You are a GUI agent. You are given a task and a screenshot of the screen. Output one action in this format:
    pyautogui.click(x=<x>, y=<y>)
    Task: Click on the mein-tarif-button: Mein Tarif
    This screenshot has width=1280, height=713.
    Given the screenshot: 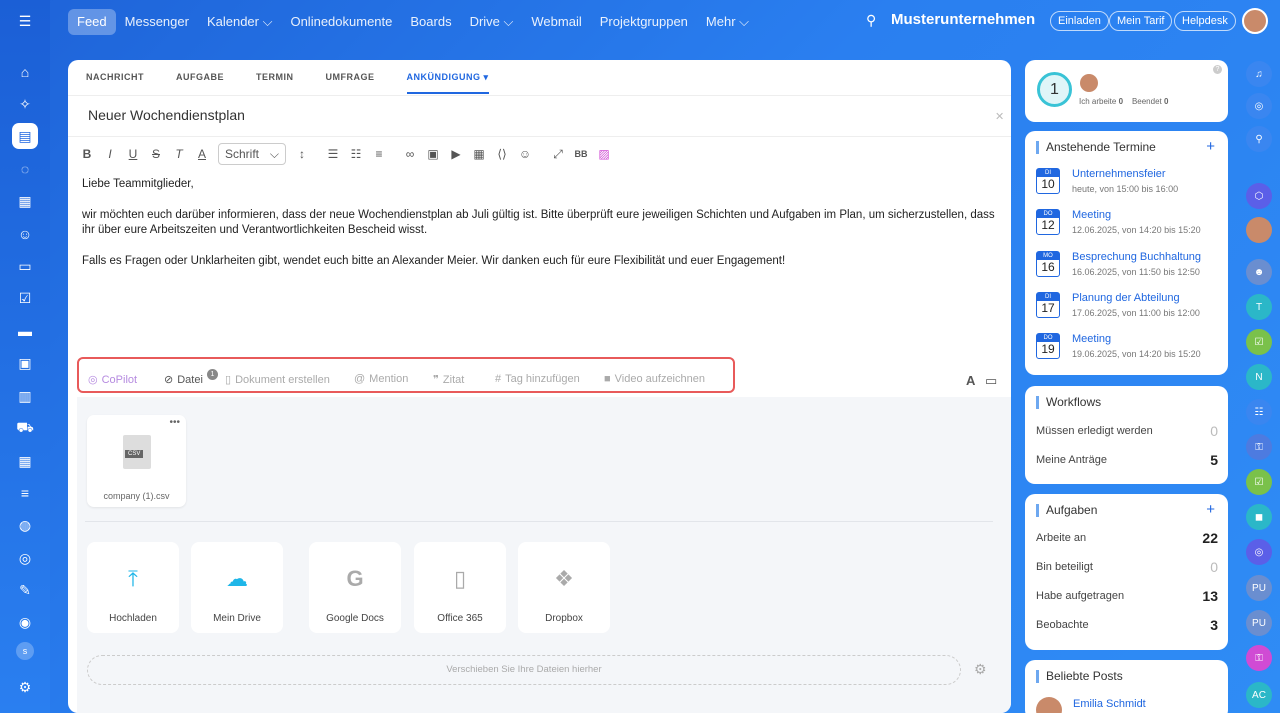 What is the action you would take?
    pyautogui.click(x=1141, y=21)
    